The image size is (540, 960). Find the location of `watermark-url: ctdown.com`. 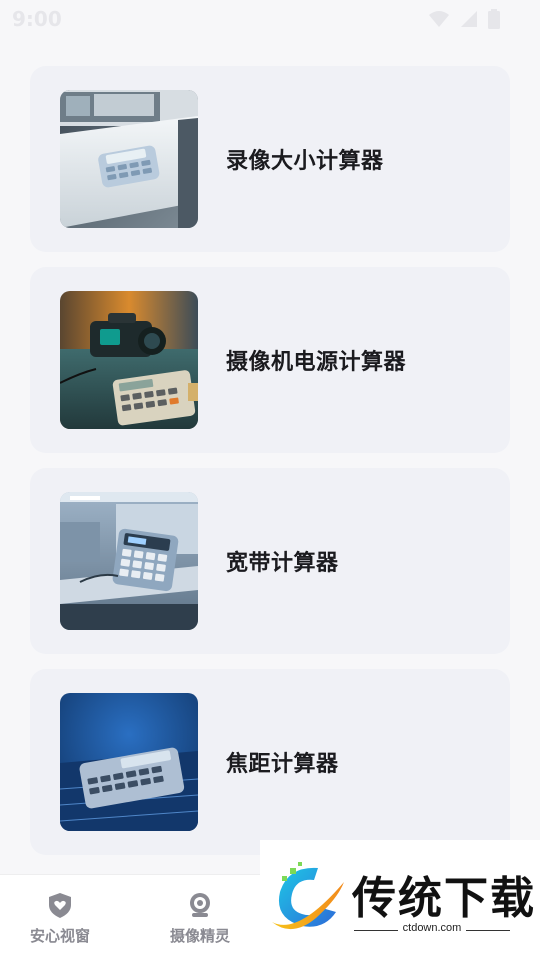

watermark-url: ctdown.com is located at coordinates (432, 928).